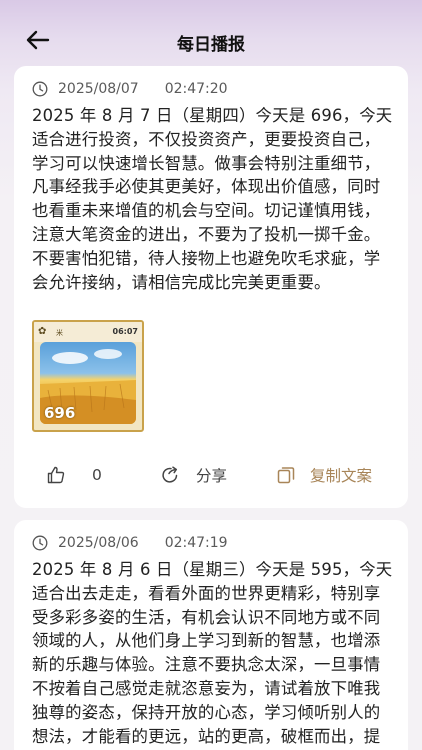 The height and width of the screenshot is (750, 422). What do you see at coordinates (97, 475) in the screenshot?
I see `like-count: 0` at bounding box center [97, 475].